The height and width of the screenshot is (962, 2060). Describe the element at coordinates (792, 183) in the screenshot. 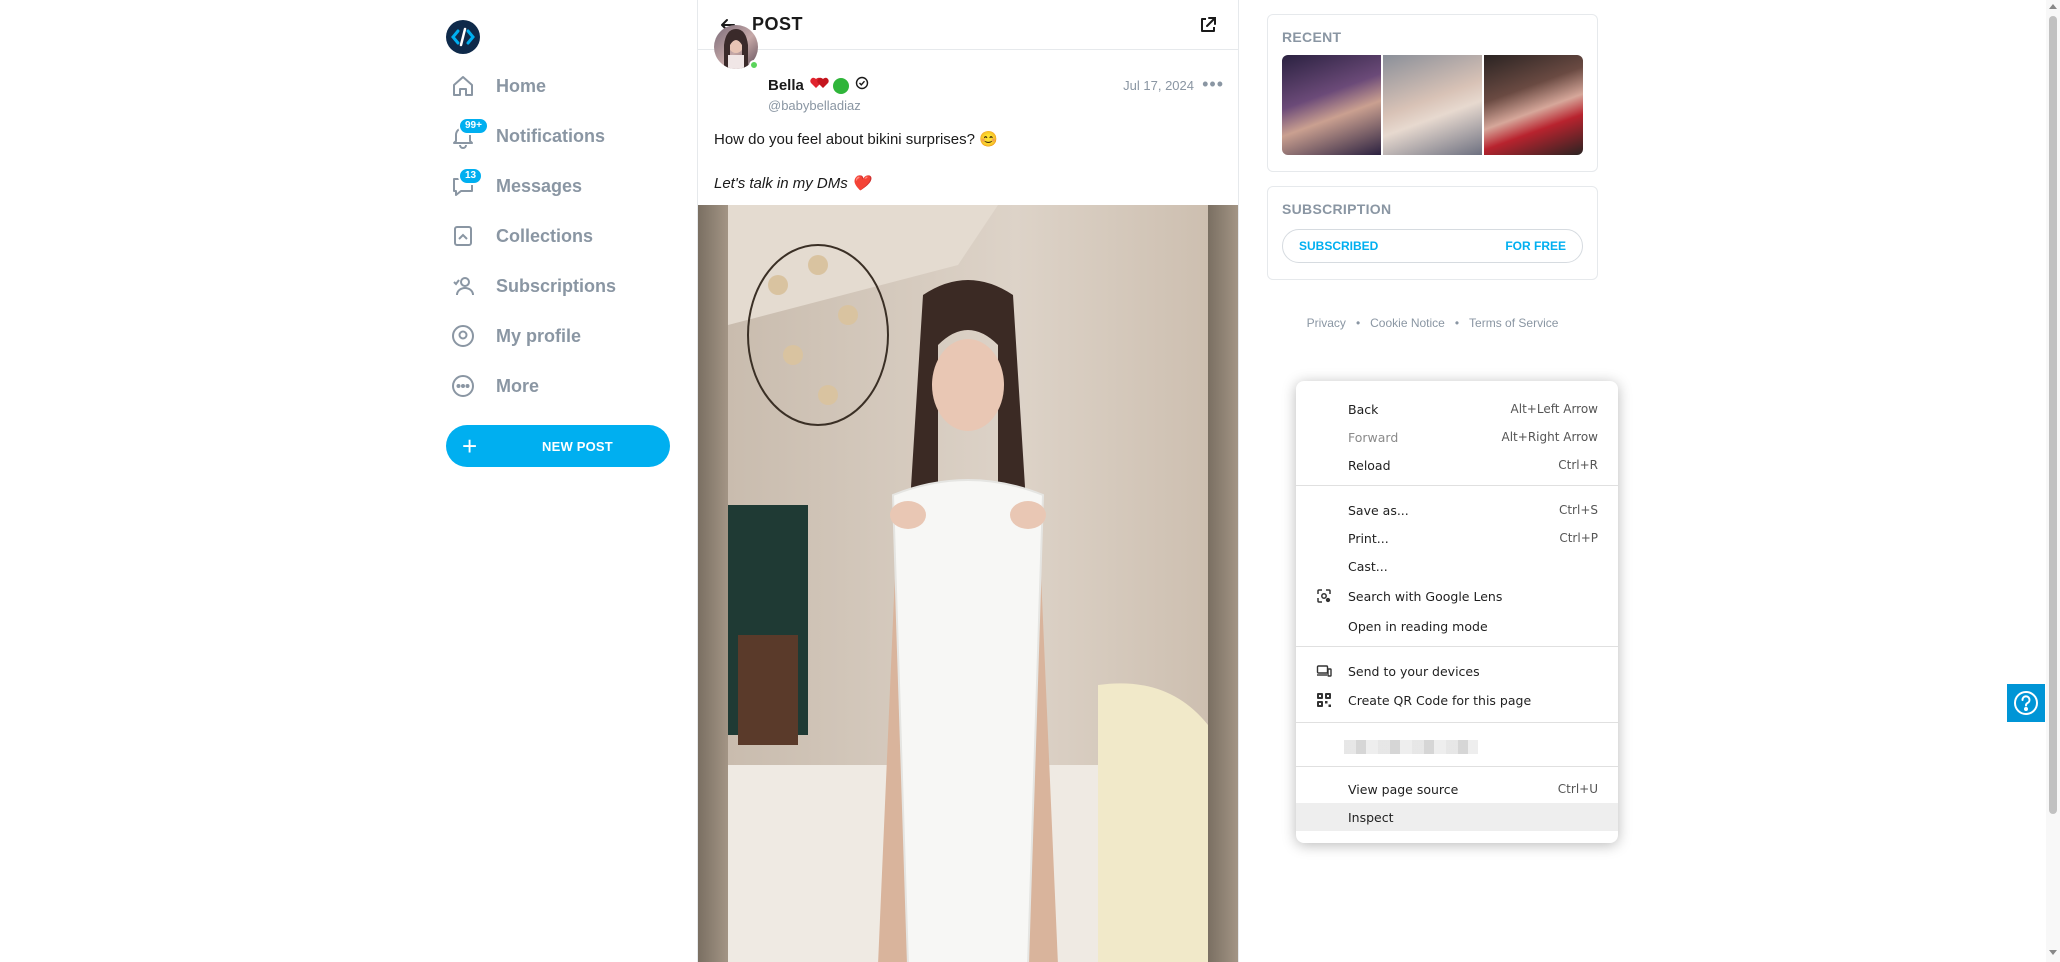

I see `post-text-secondary: Let's talk in my DMs ❤️` at that location.